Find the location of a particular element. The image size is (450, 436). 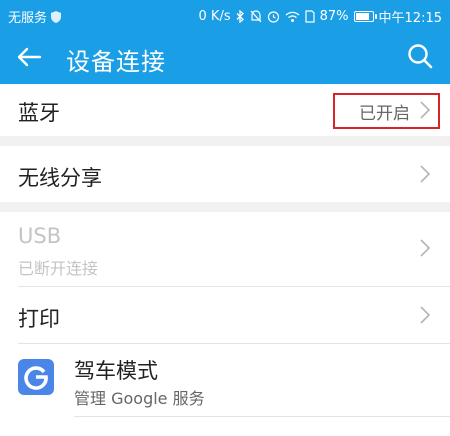

print-label: 打印 is located at coordinates (39, 319).